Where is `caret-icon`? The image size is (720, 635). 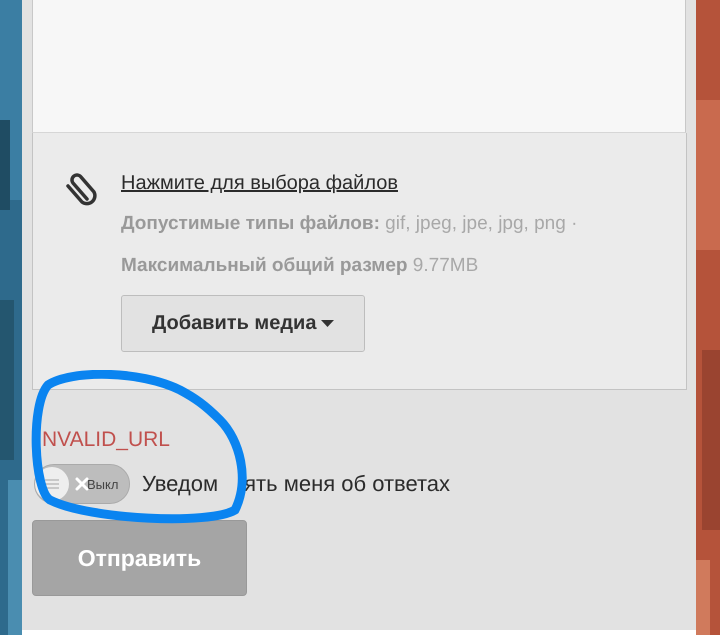
caret-icon is located at coordinates (327, 324).